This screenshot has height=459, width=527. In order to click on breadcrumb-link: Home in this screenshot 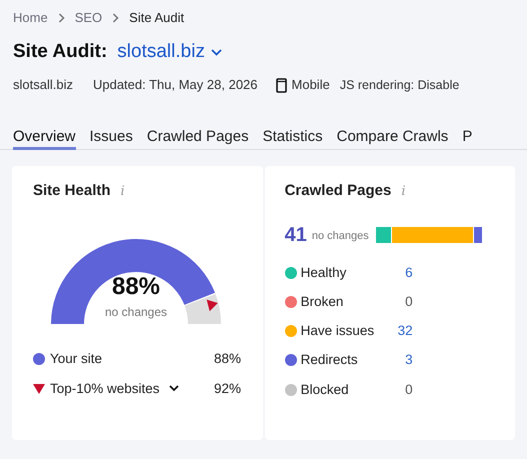, I will do `click(30, 18)`.